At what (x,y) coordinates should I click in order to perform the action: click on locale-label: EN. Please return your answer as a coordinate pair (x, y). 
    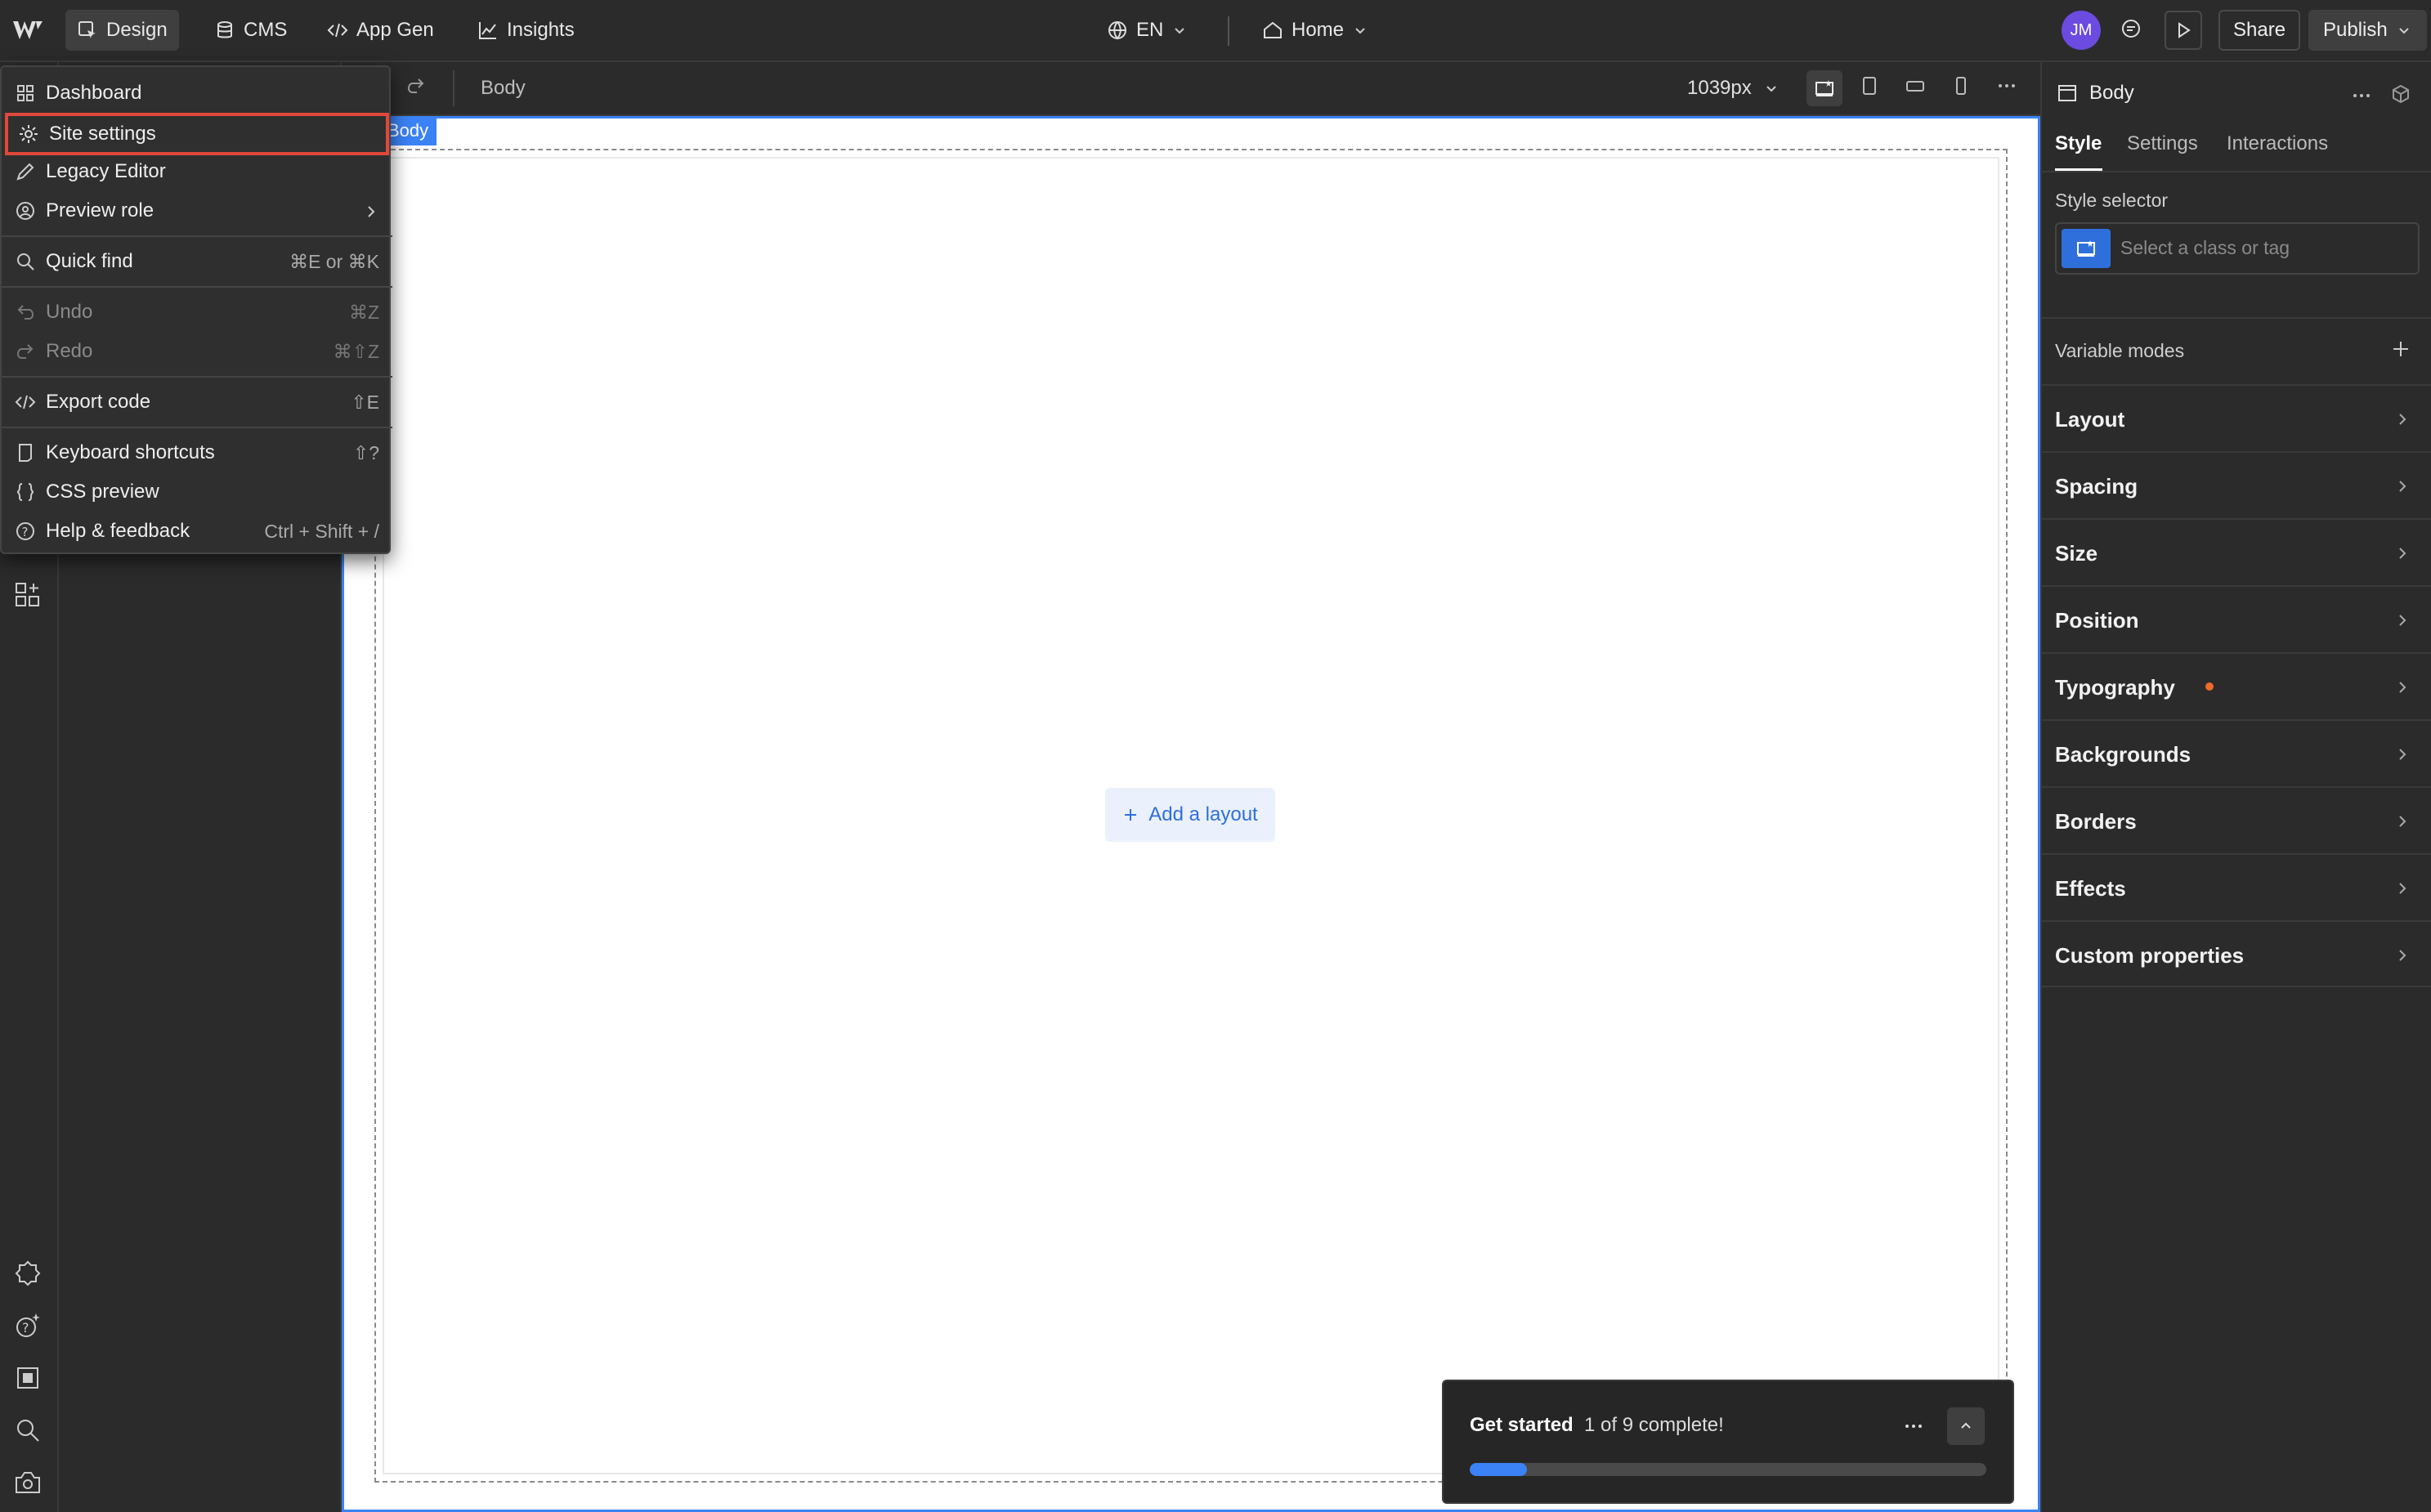
    Looking at the image, I should click on (1150, 30).